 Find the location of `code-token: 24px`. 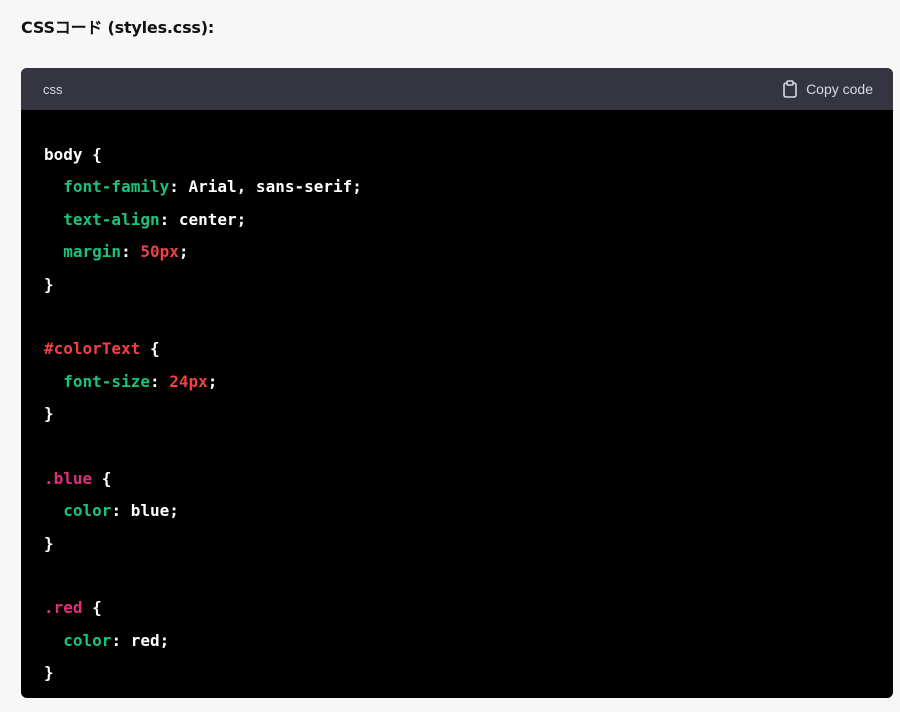

code-token: 24px is located at coordinates (188, 381).